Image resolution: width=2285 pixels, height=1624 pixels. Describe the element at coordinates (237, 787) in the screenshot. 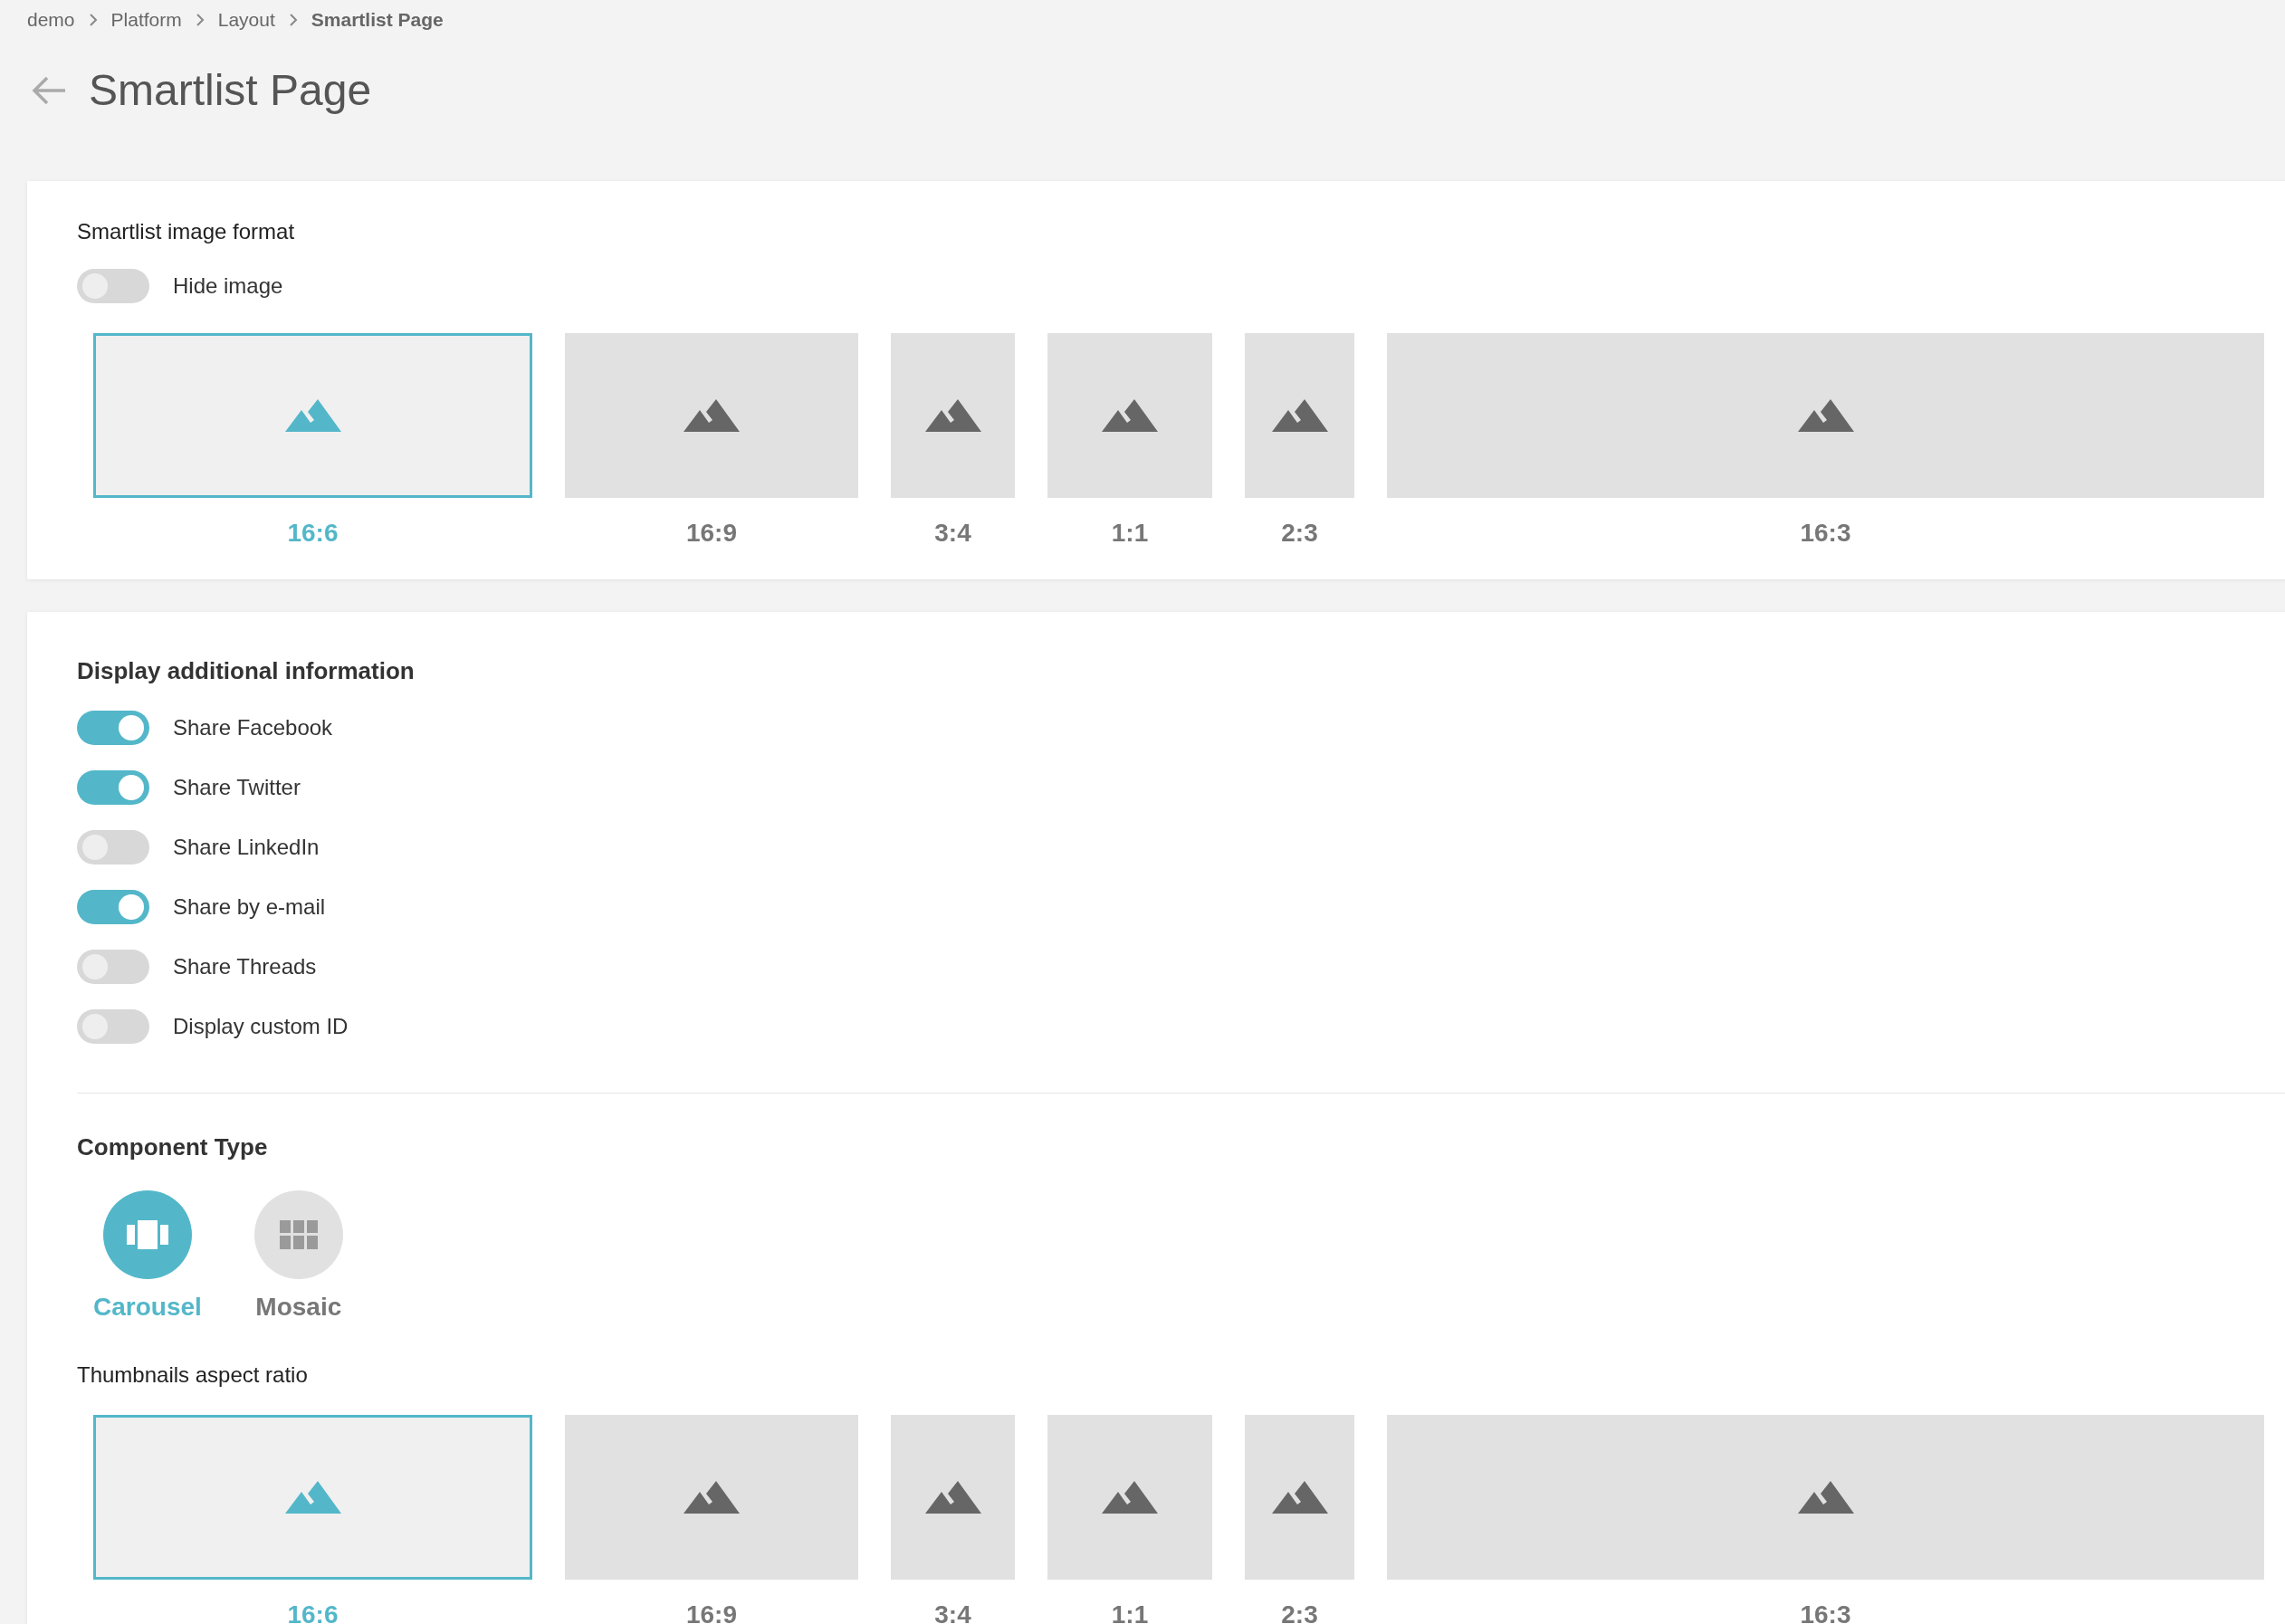

I see `toggle-label: Share Twitter` at that location.